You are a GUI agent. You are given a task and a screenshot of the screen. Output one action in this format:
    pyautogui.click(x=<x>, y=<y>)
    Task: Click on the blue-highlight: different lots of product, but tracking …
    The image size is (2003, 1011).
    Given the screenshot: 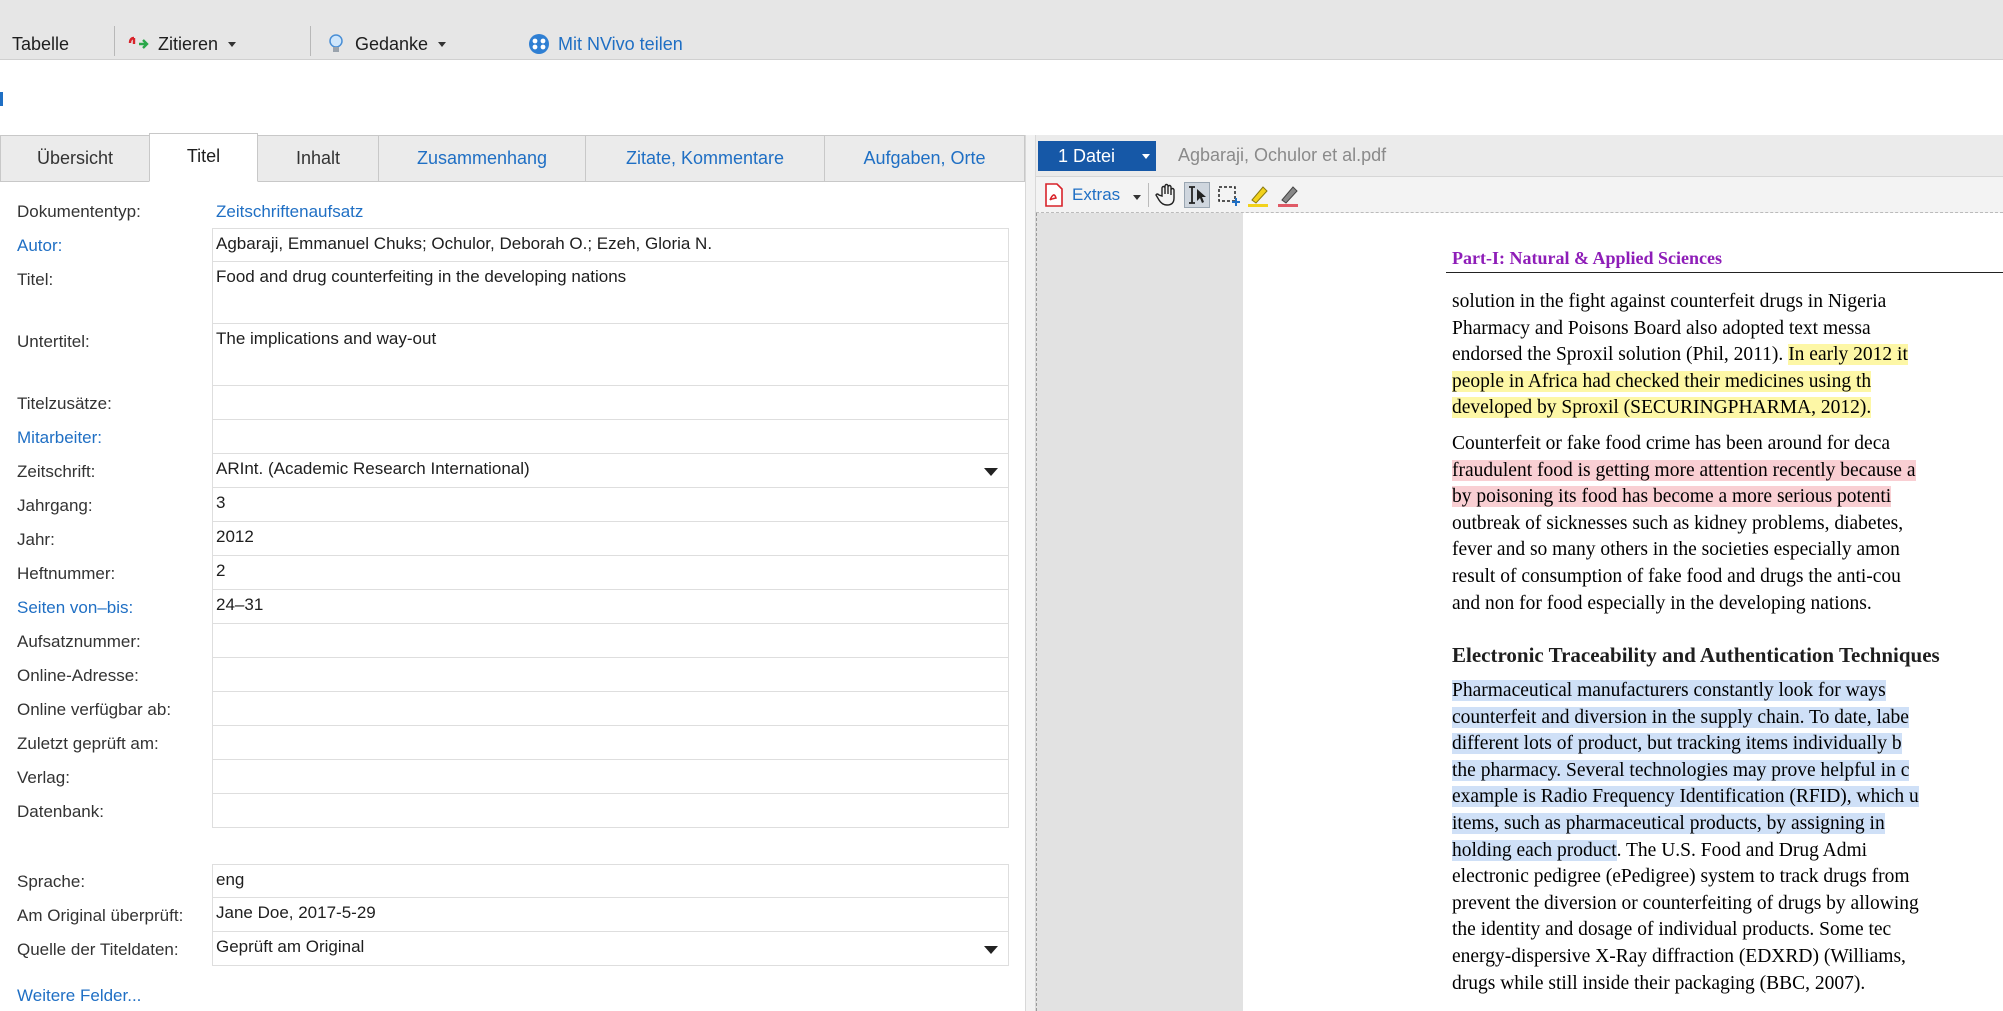 What is the action you would take?
    pyautogui.click(x=1677, y=744)
    